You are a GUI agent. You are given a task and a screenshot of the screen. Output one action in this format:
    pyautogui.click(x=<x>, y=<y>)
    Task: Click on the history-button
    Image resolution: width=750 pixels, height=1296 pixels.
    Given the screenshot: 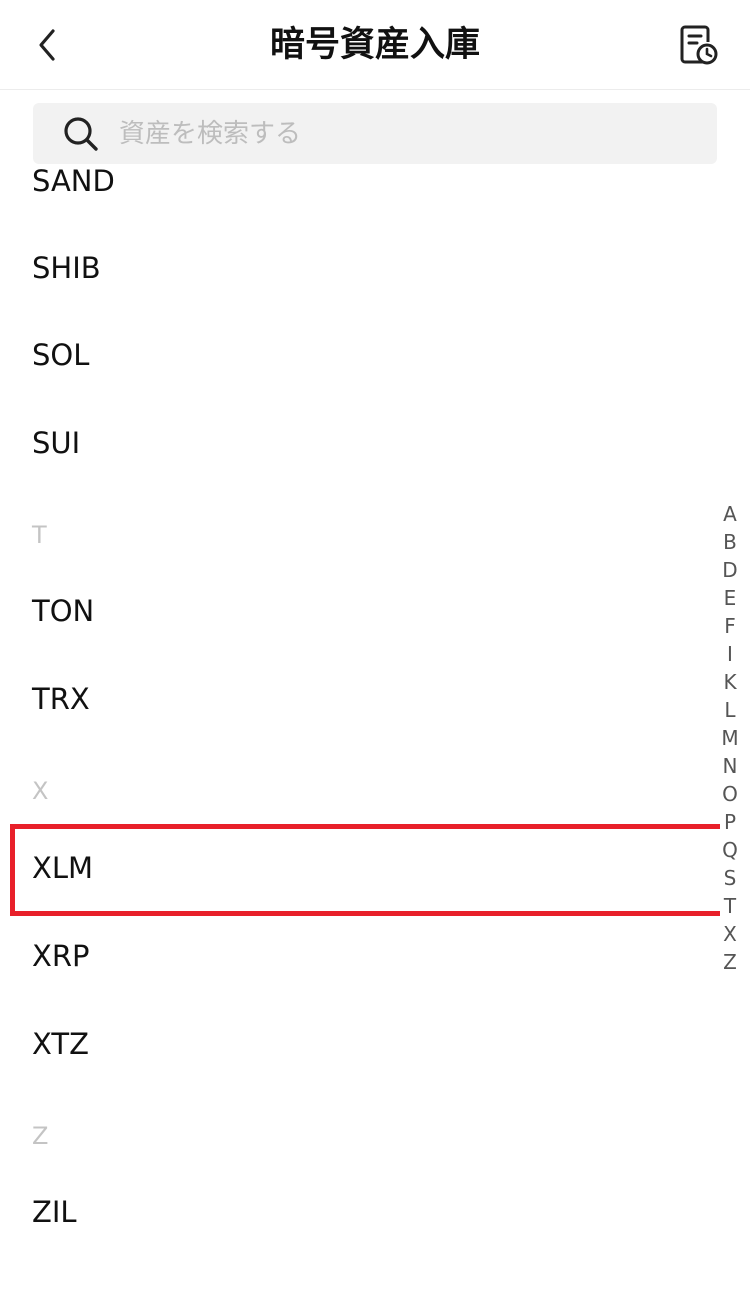 What is the action you would take?
    pyautogui.click(x=699, y=45)
    